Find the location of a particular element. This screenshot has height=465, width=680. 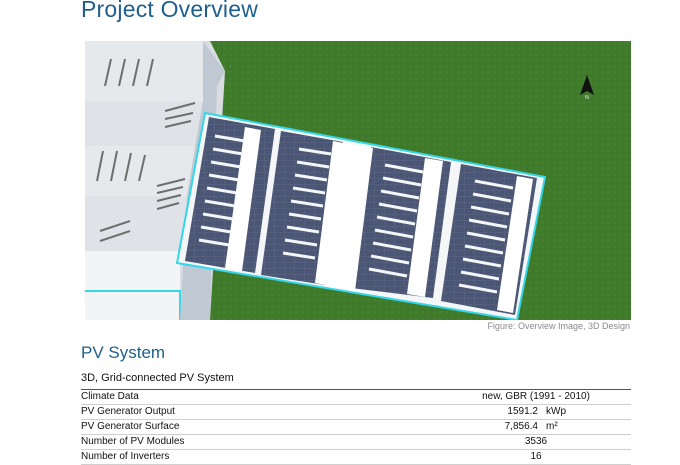

row-label: PV Generator Output is located at coordinates (128, 411).